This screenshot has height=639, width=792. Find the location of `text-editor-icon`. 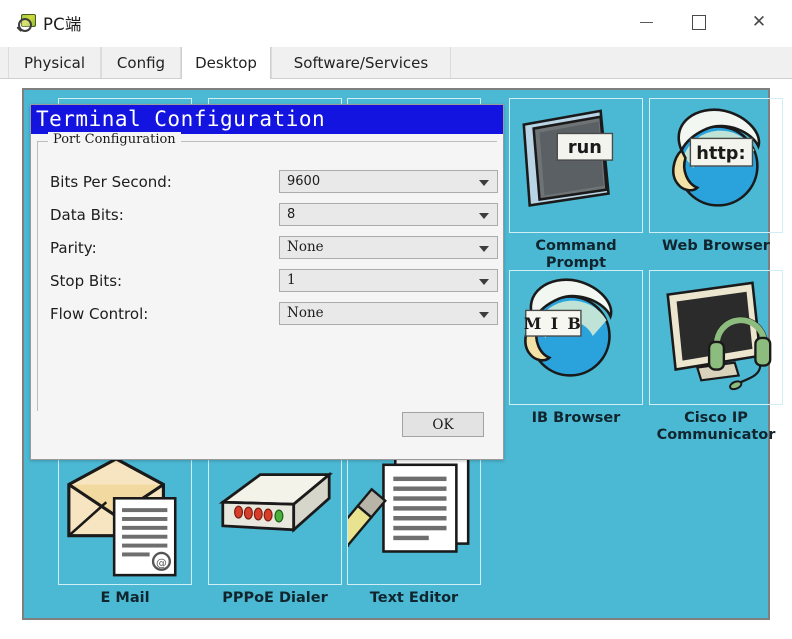

text-editor-icon is located at coordinates (409, 505).